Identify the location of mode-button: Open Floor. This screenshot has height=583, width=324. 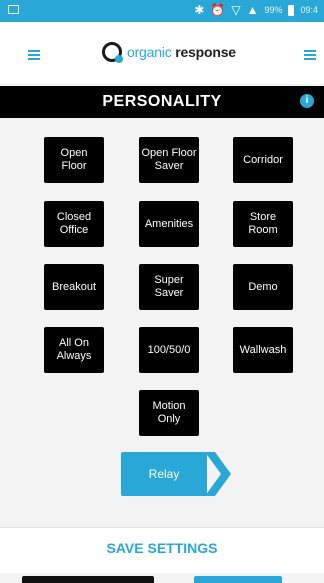
(74, 160).